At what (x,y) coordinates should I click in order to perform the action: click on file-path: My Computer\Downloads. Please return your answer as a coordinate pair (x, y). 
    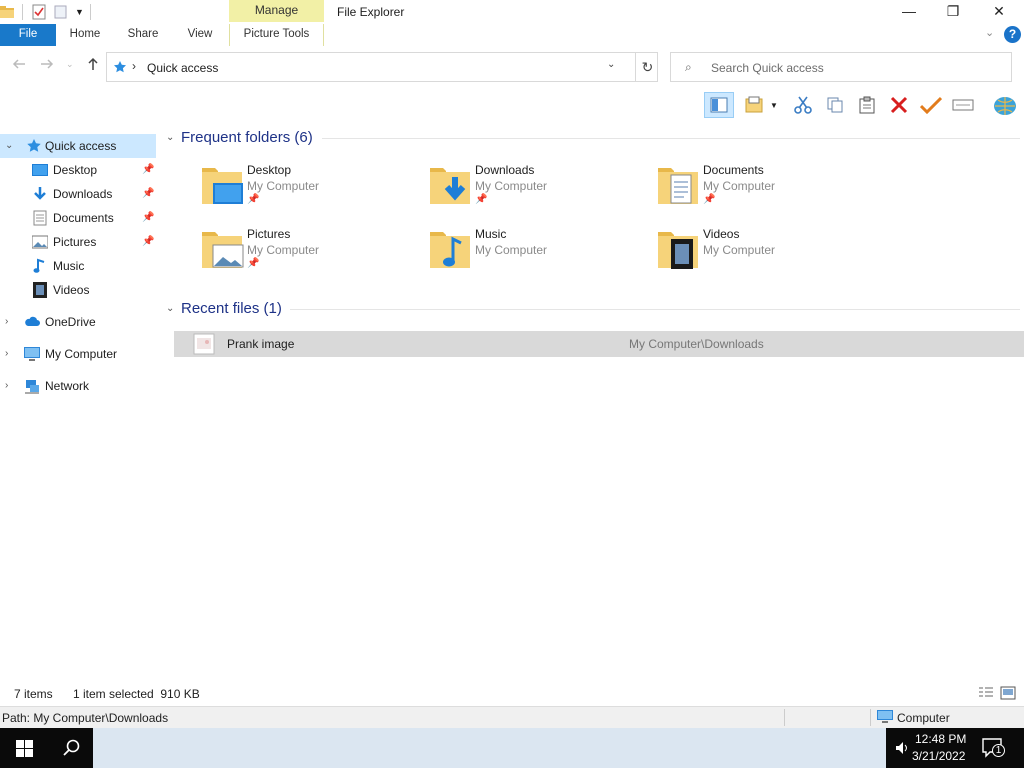
    Looking at the image, I should click on (696, 344).